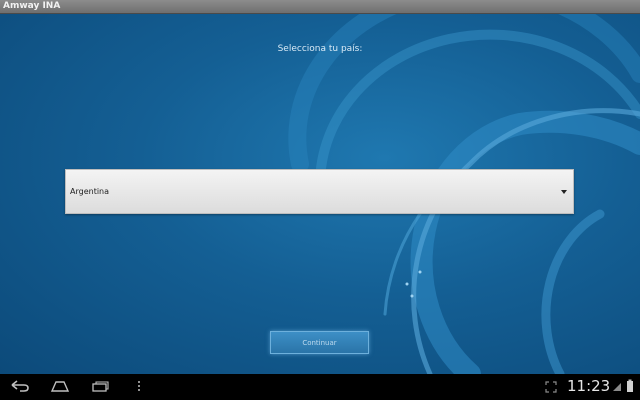 The height and width of the screenshot is (400, 640). I want to click on signal-icon, so click(617, 387).